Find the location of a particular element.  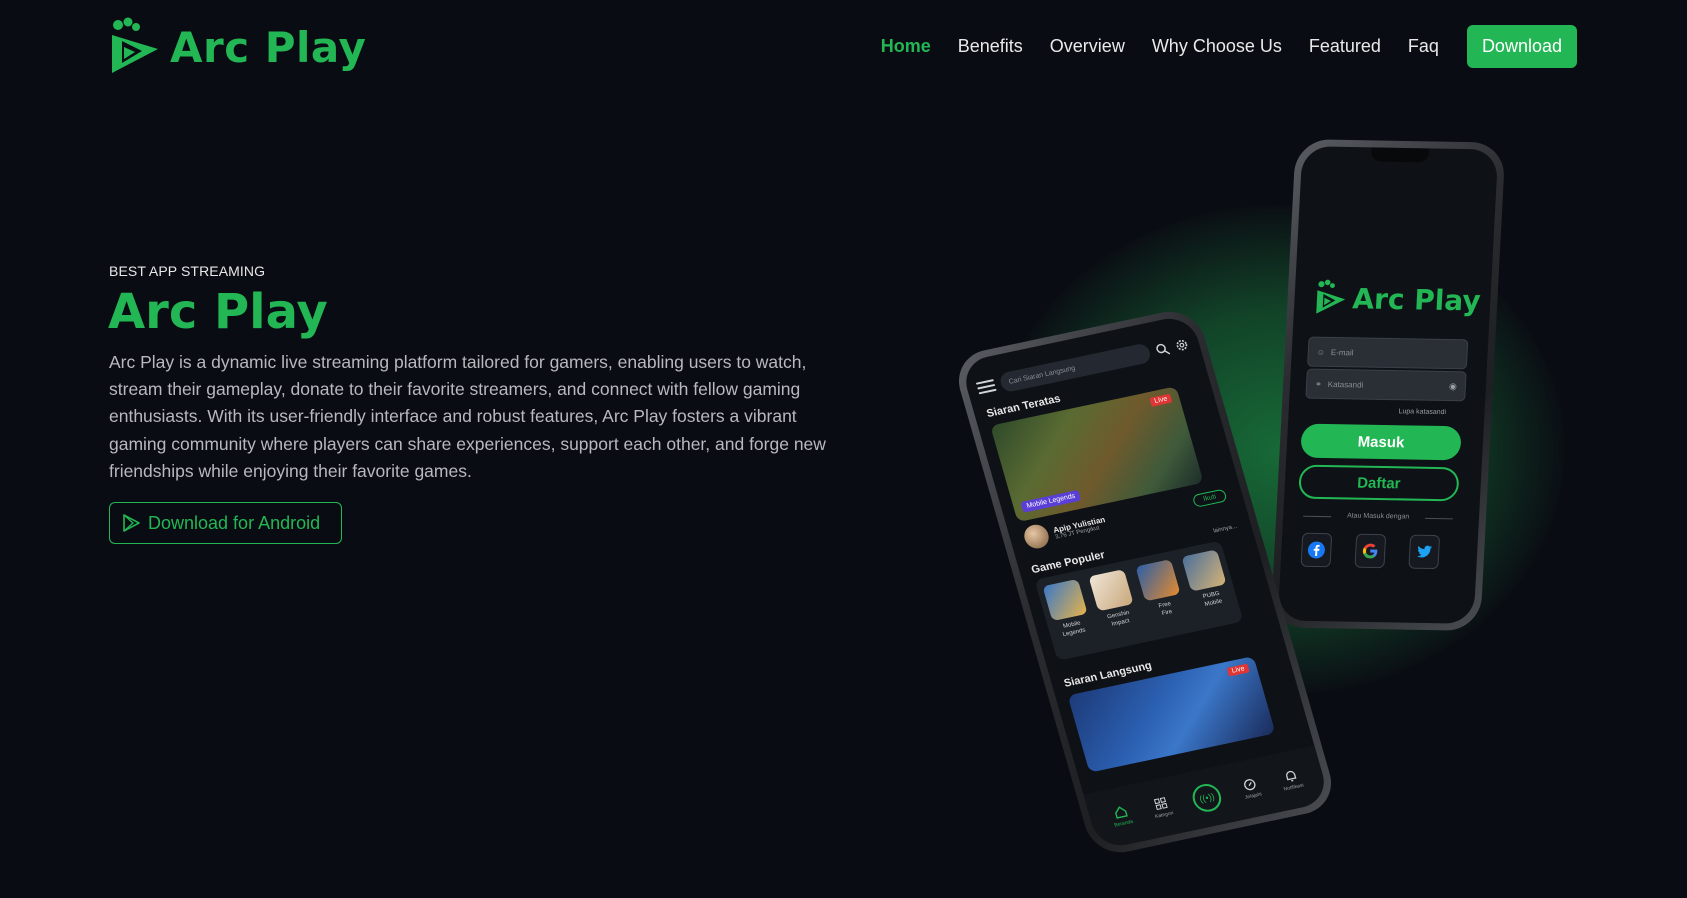

twitter-login-button is located at coordinates (1424, 552).